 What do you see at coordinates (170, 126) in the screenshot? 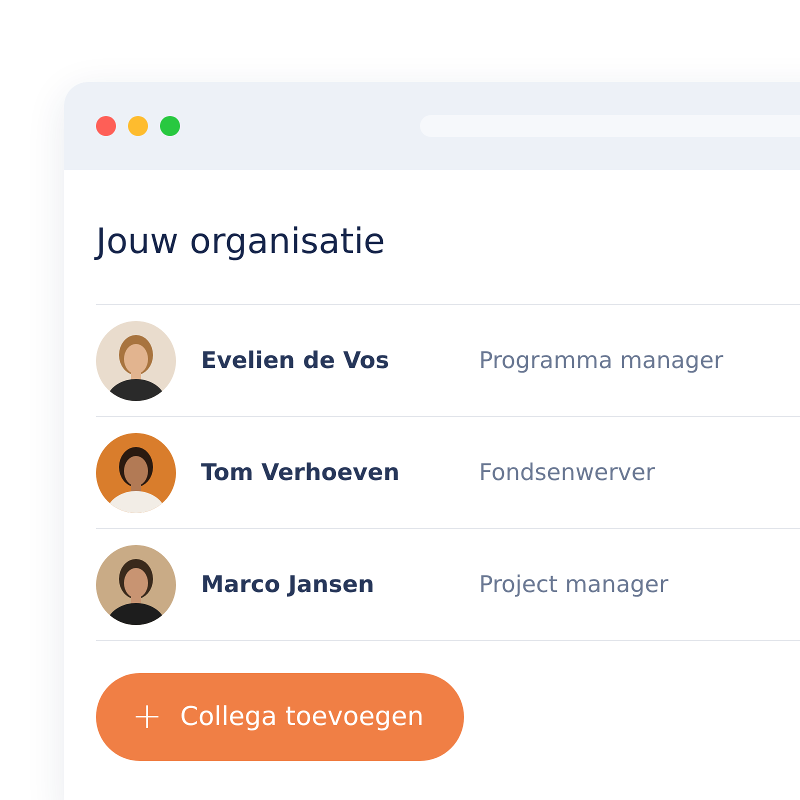
I see `maximize-icon` at bounding box center [170, 126].